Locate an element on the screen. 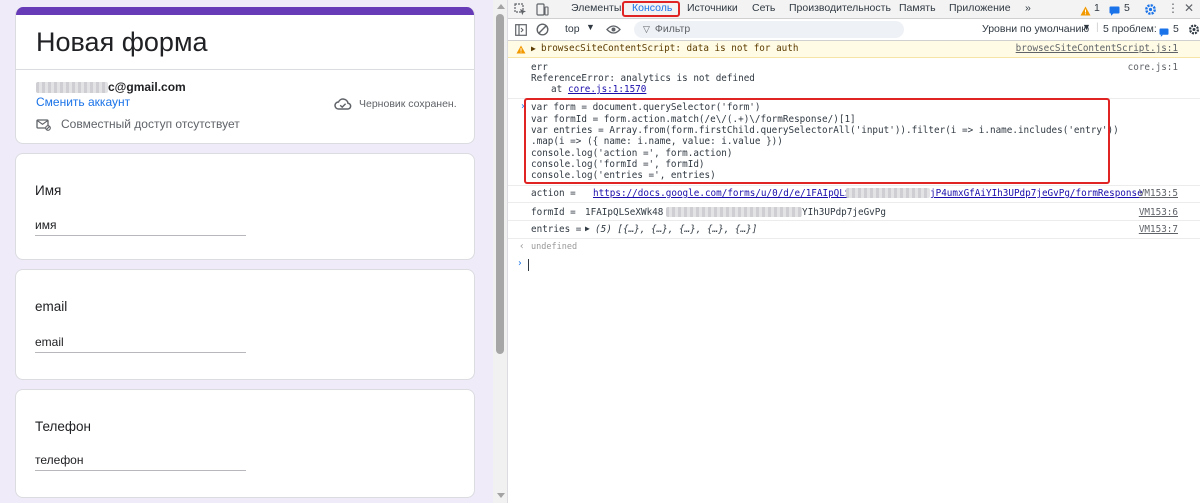 The width and height of the screenshot is (1200, 503). device-toggle-icon is located at coordinates (542, 9).